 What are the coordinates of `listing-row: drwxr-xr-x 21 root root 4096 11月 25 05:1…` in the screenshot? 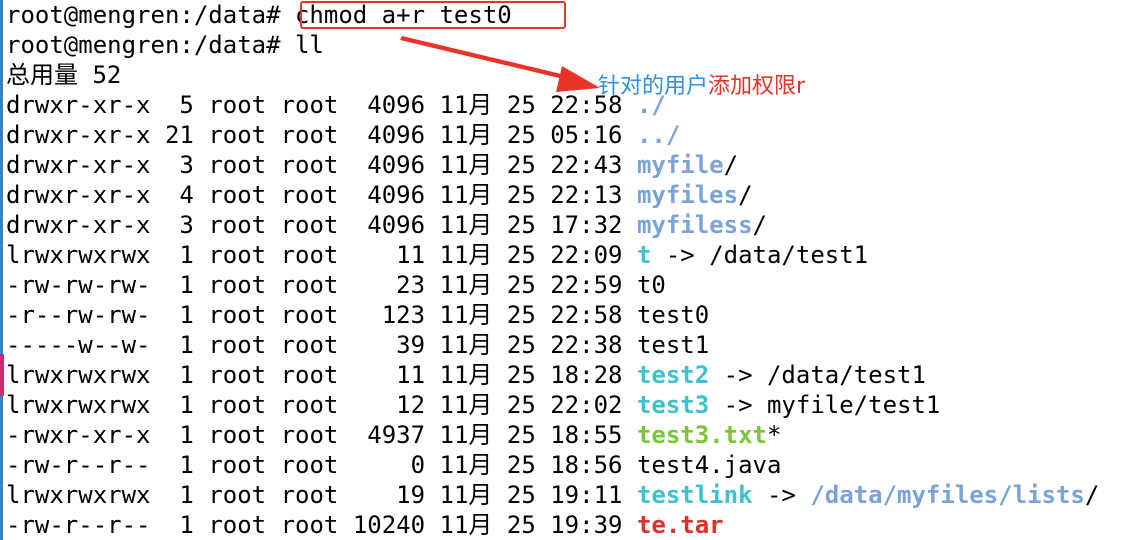 It's located at (343, 135).